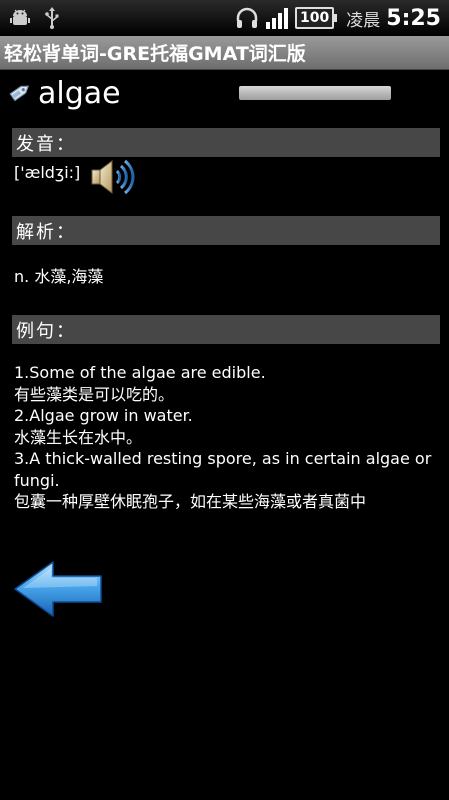 The image size is (449, 800). What do you see at coordinates (103, 415) in the screenshot?
I see `example-sentence: 2.Algae grow in water.` at bounding box center [103, 415].